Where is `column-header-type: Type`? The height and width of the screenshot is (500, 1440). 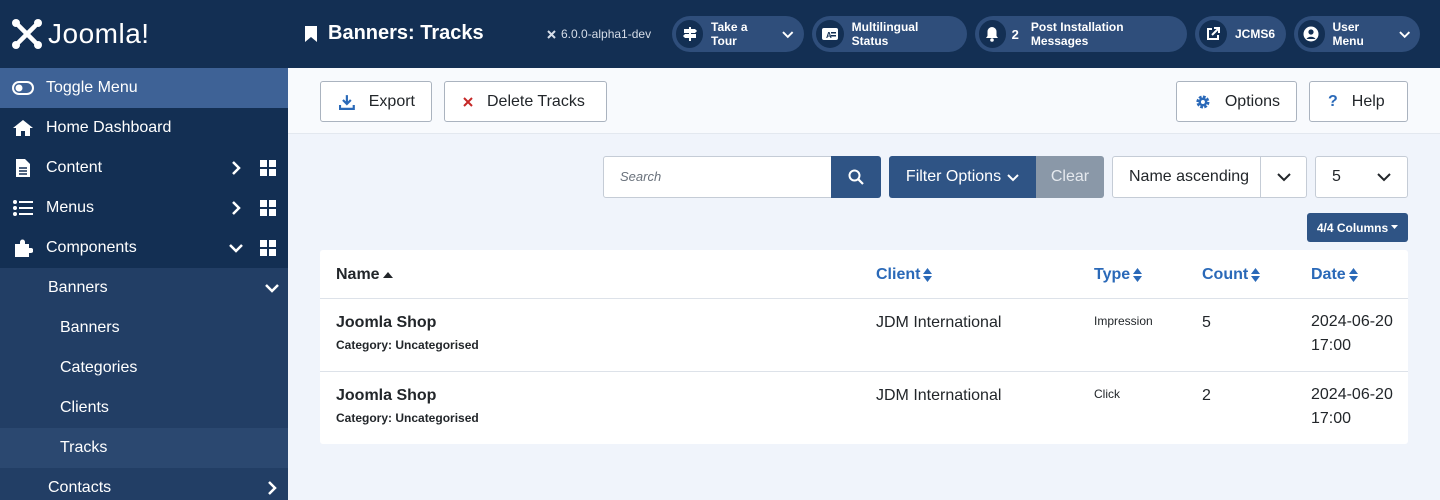
column-header-type: Type is located at coordinates (1118, 275).